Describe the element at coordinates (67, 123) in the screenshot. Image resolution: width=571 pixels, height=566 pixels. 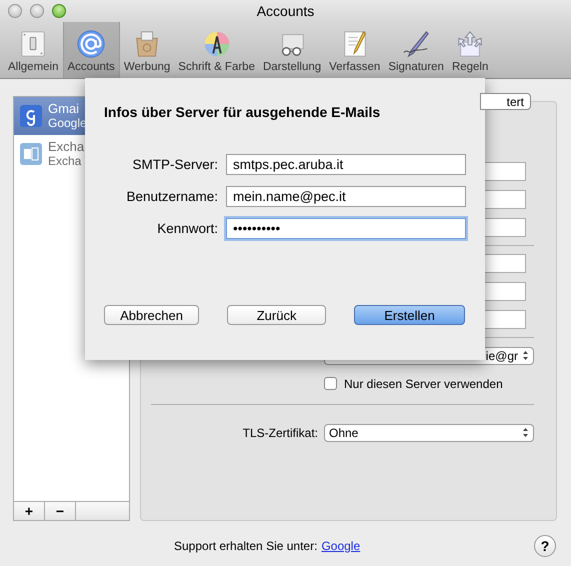
I see `account-type: Google` at that location.